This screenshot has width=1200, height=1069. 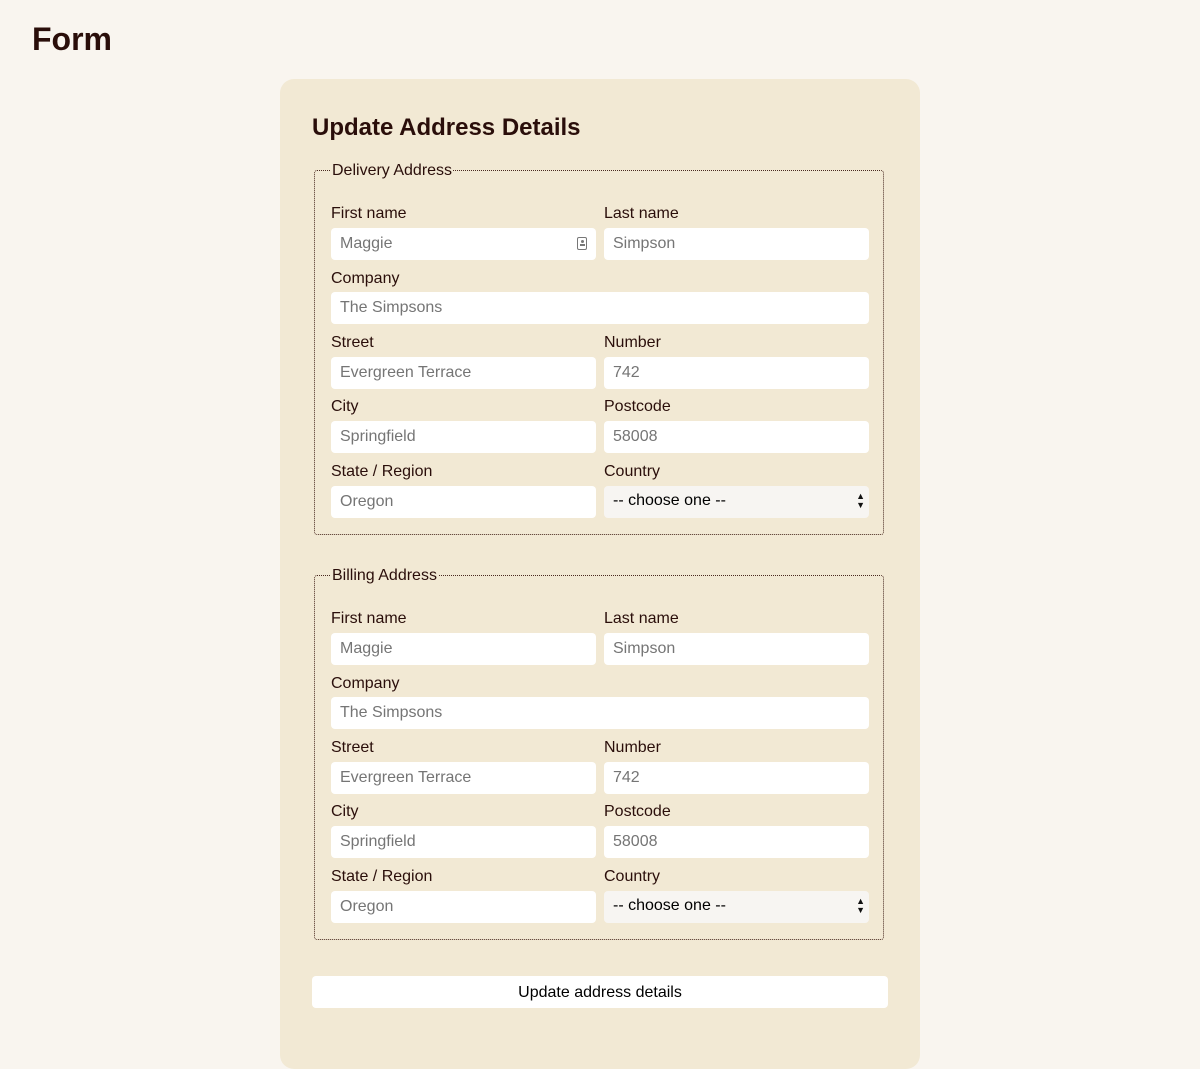 I want to click on delivery-state-input: Oregon, so click(x=463, y=502).